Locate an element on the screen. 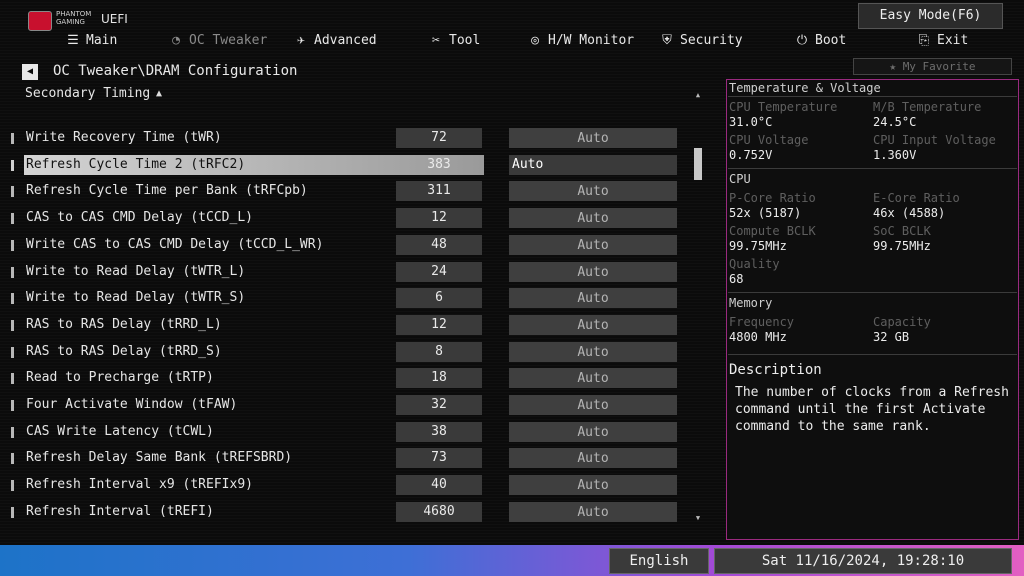 The height and width of the screenshot is (576, 1024). setting-row: Write to Read Delay (tWTR_S) 6 Auto is located at coordinates (345, 299).